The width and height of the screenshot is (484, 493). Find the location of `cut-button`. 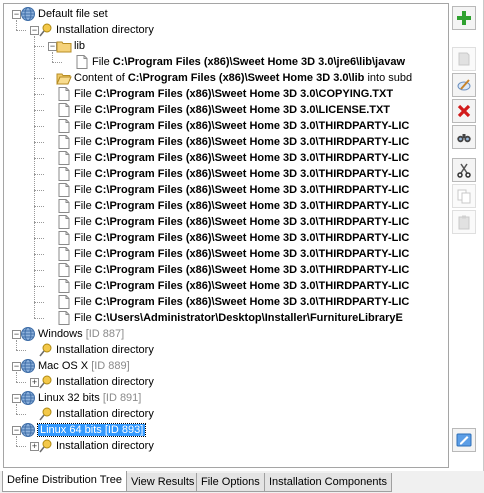

cut-button is located at coordinates (464, 170).